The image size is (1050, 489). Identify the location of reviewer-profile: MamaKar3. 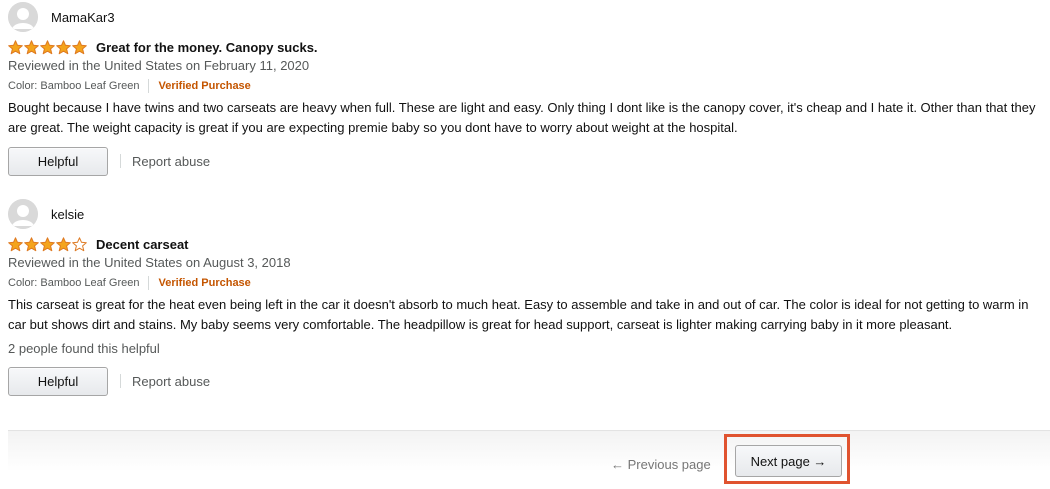
(523, 17).